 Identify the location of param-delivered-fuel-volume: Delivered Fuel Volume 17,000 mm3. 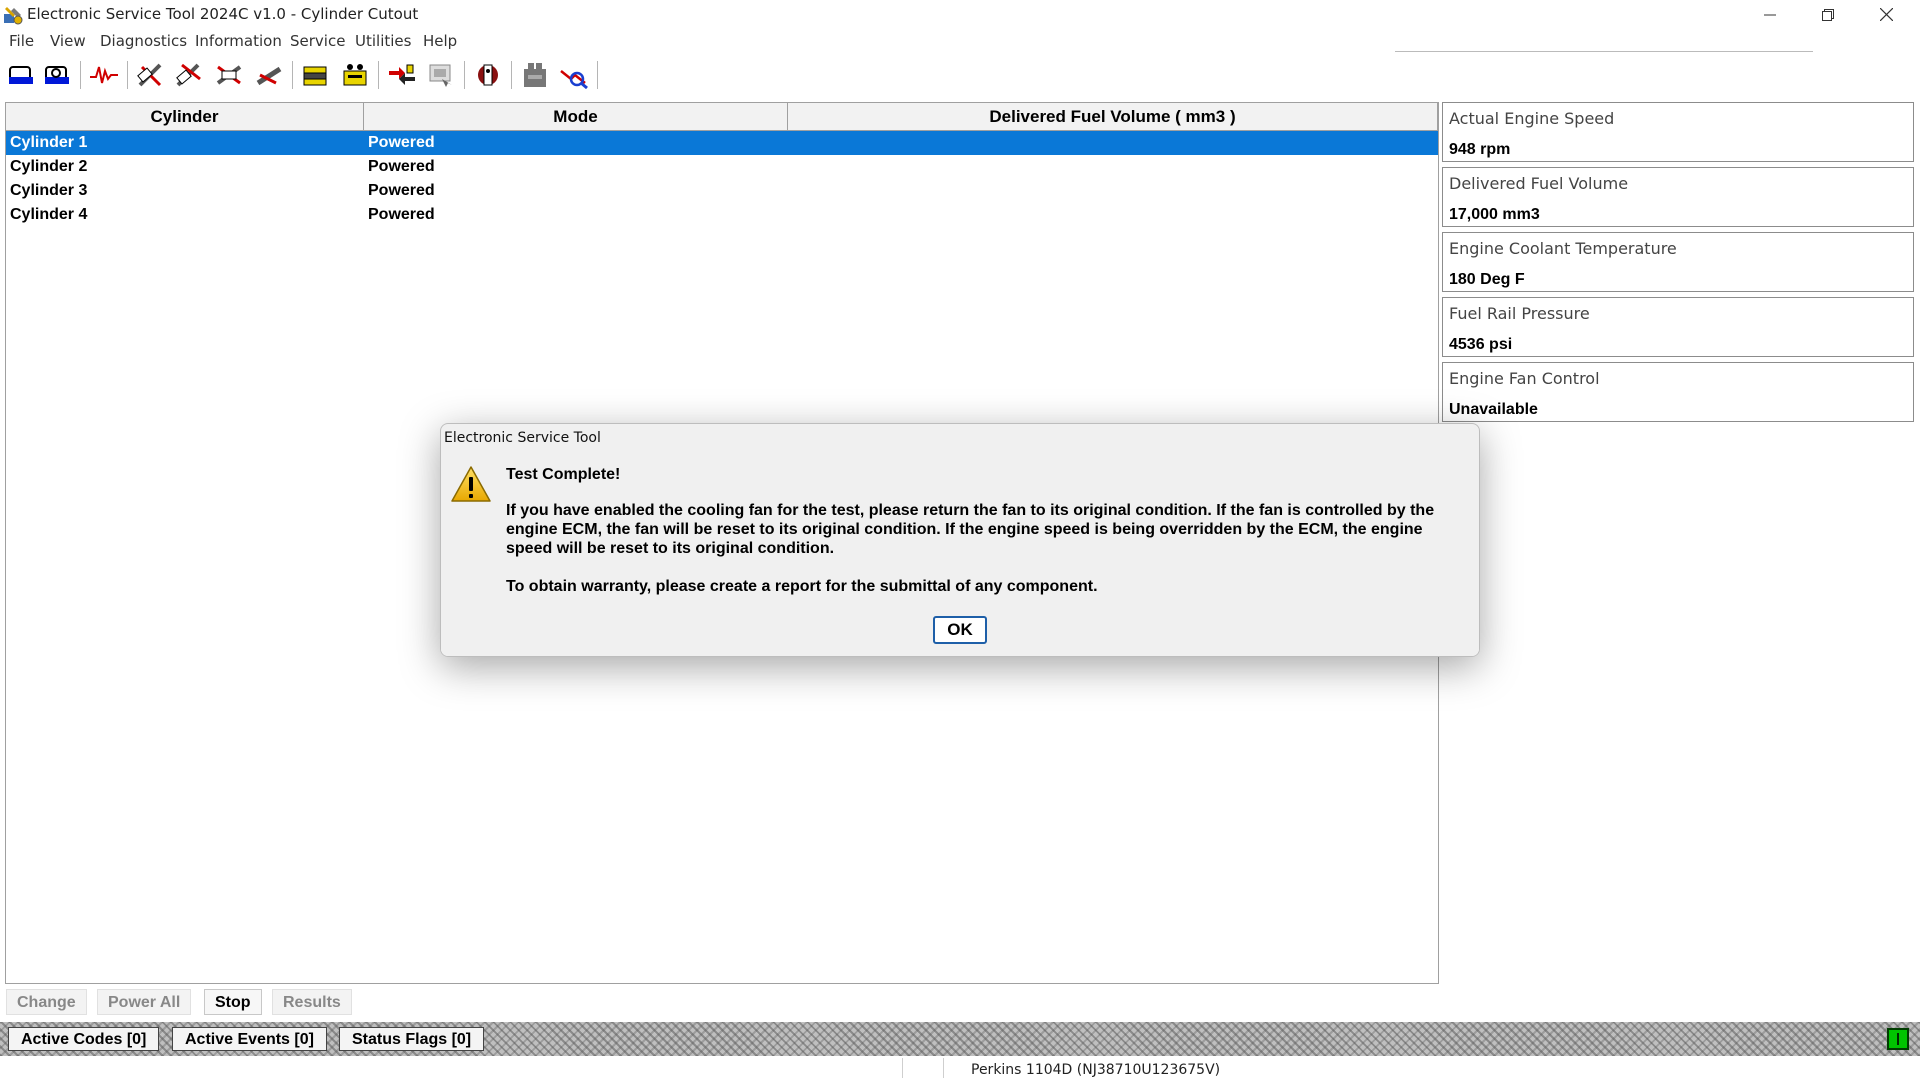
(1678, 197).